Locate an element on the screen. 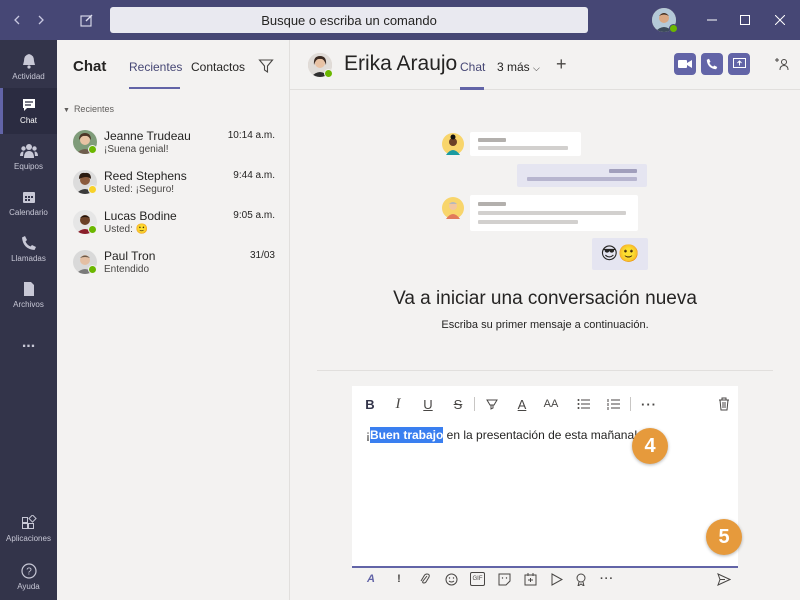  italic-icon: I is located at coordinates (398, 404).